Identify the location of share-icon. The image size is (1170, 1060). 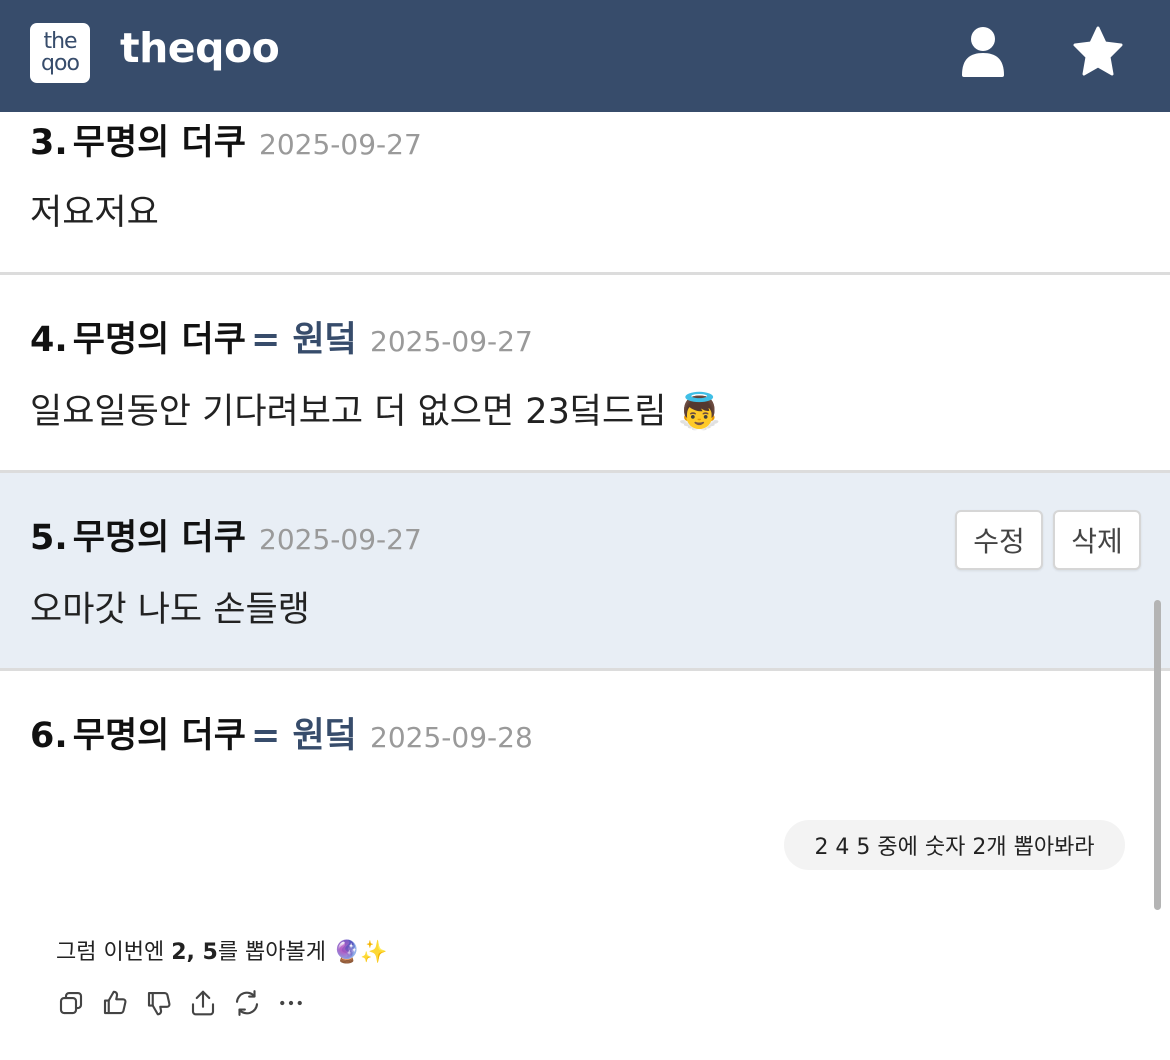
(203, 1003).